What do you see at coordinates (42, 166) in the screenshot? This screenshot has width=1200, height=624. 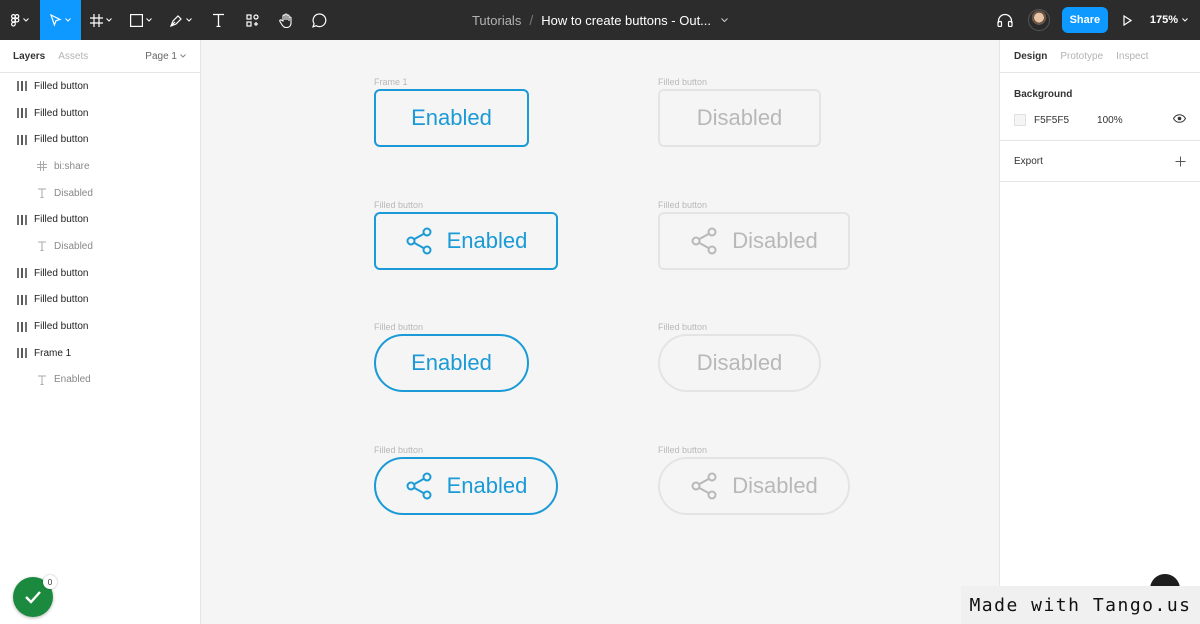 I see `hash-layer-icon` at bounding box center [42, 166].